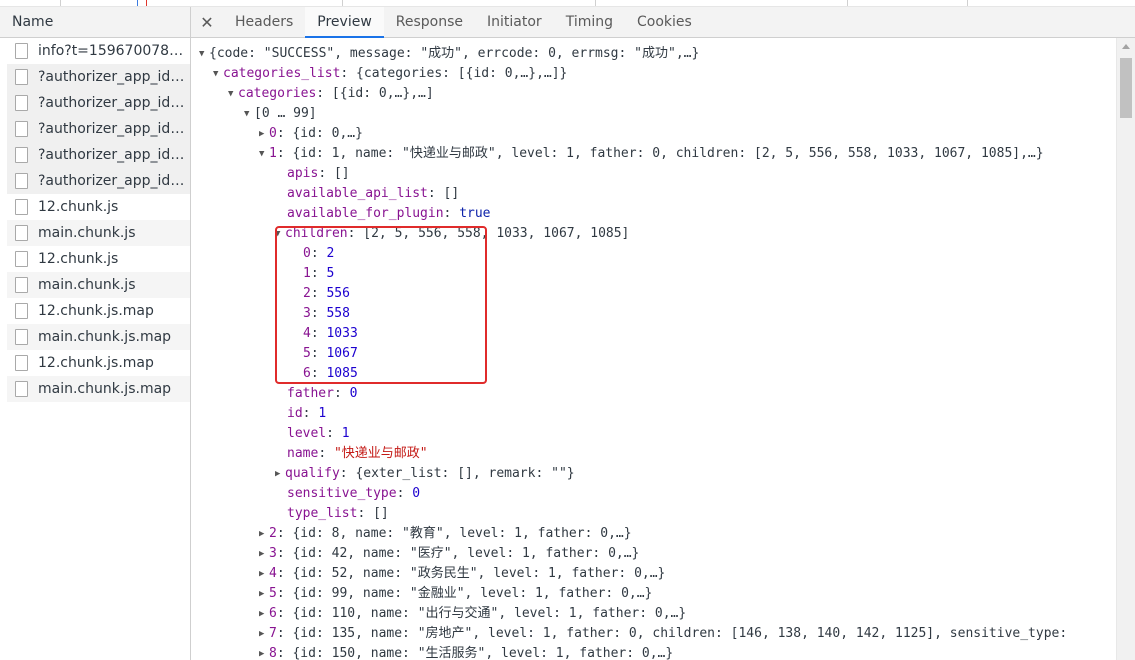  I want to click on prop-father: father: 0, so click(322, 394).